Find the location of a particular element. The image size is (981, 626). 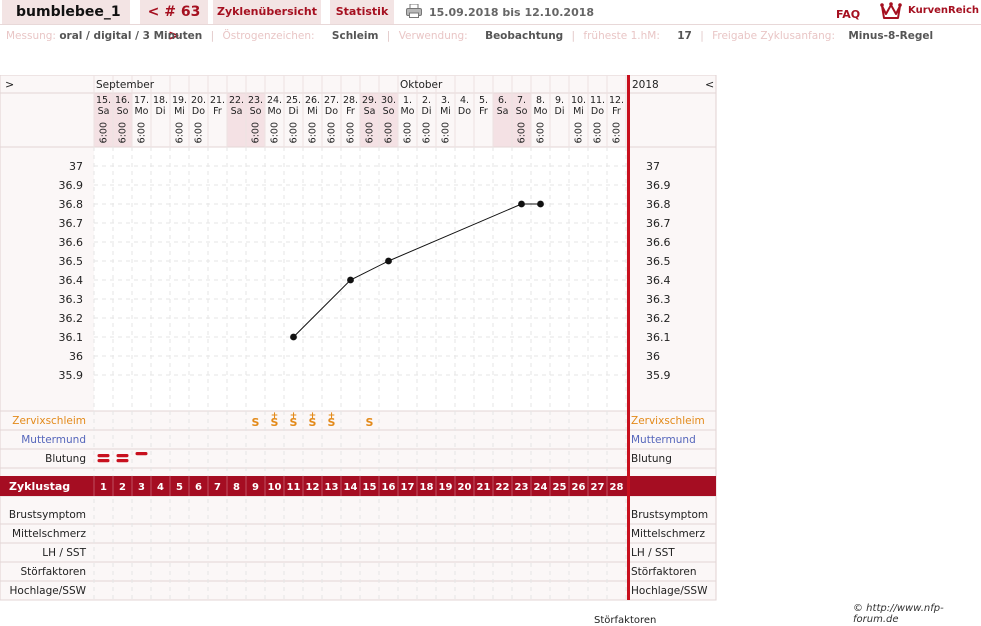

y-tick-label-right: 36.9 is located at coordinates (658, 185).